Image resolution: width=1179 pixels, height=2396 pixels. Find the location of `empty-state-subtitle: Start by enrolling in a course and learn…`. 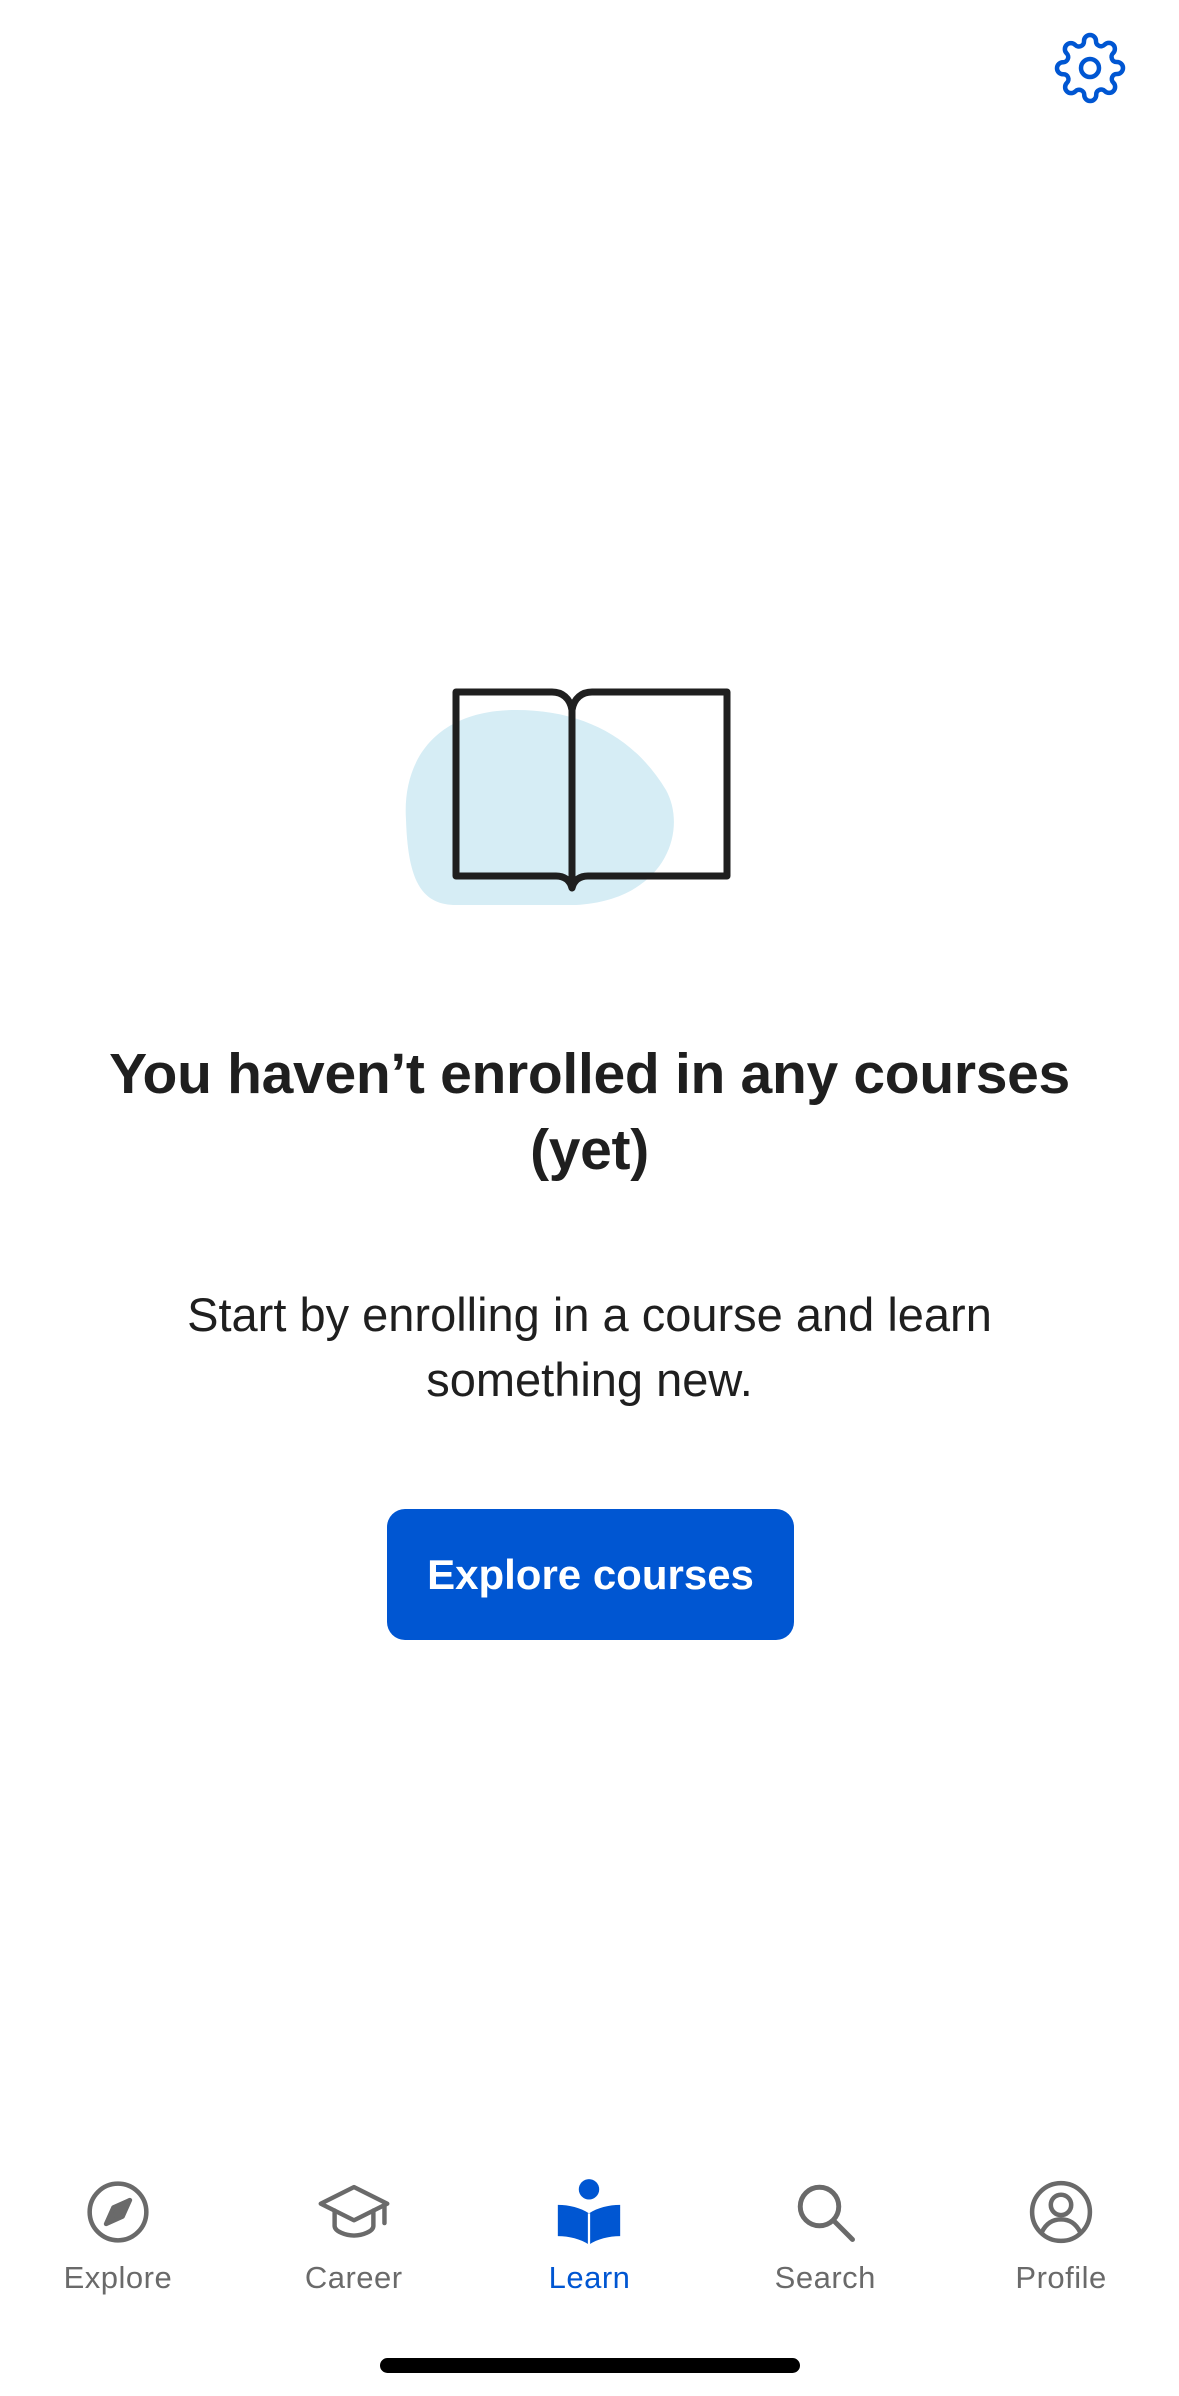

empty-state-subtitle: Start by enrolling in a course and learn… is located at coordinates (589, 1347).